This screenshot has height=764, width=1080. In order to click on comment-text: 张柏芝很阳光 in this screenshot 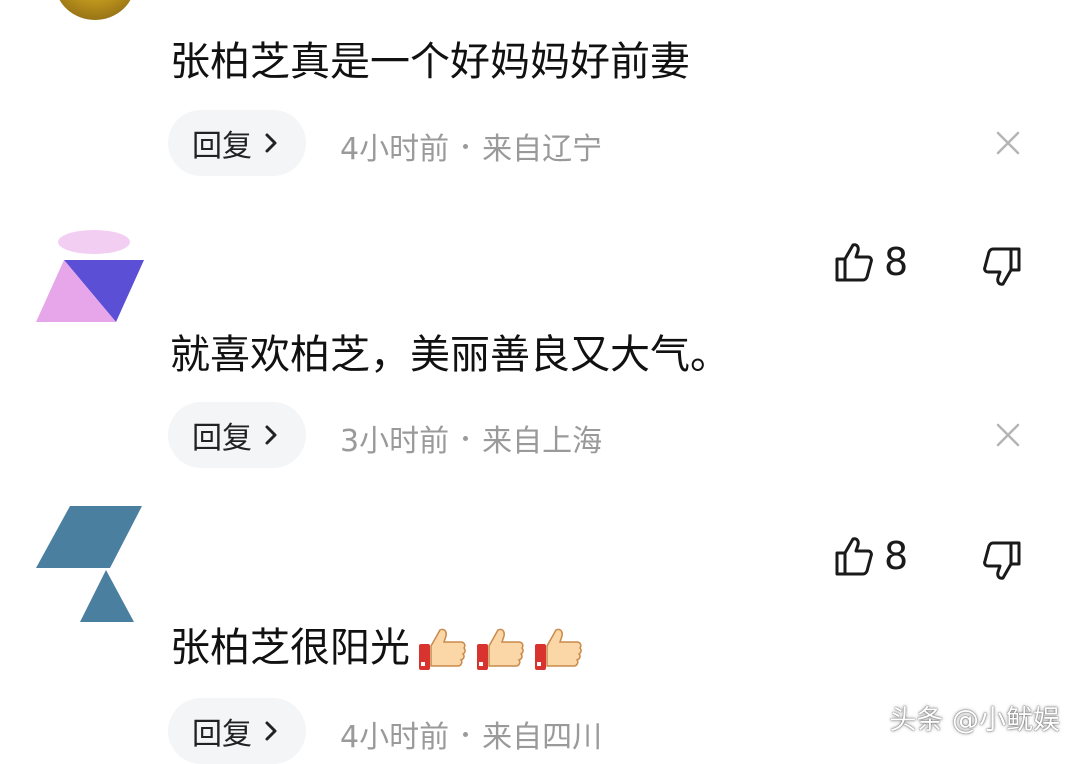, I will do `click(290, 648)`.